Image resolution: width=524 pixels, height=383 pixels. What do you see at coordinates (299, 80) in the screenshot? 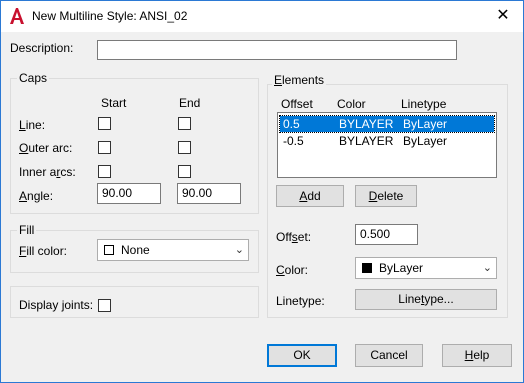
I see `elements-group-title: Elements` at bounding box center [299, 80].